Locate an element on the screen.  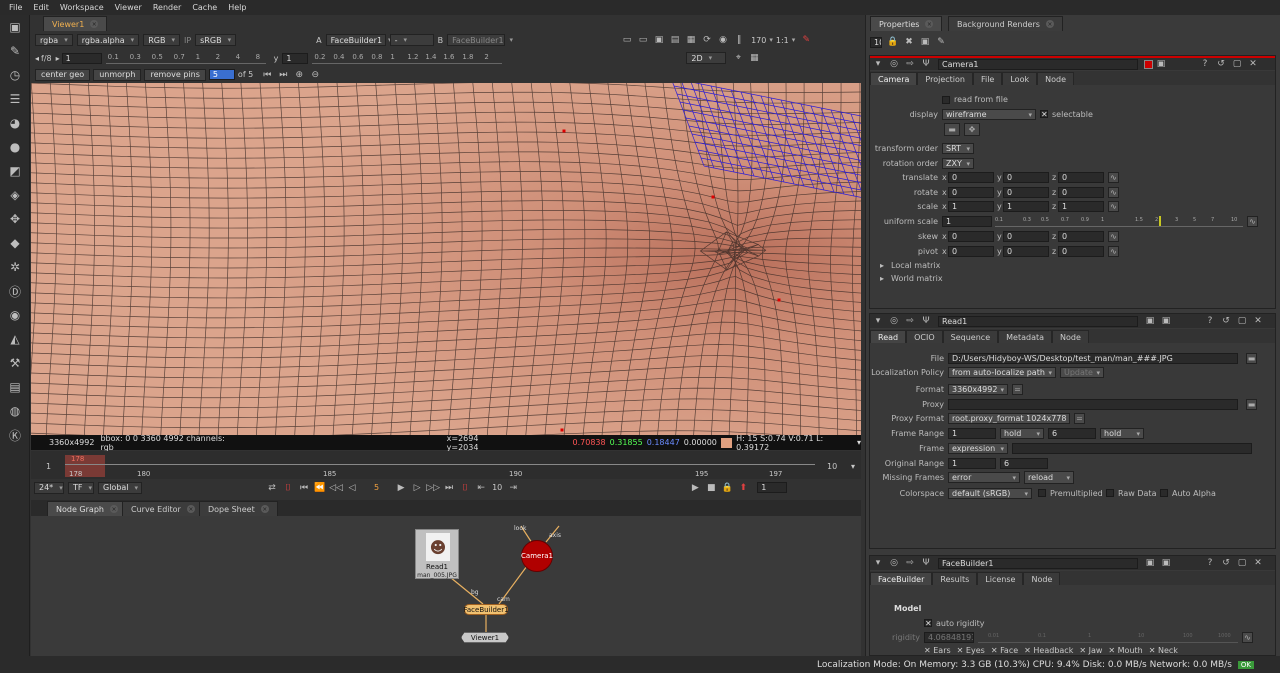
frame-range-end: 6 is located at coordinates (1072, 433).